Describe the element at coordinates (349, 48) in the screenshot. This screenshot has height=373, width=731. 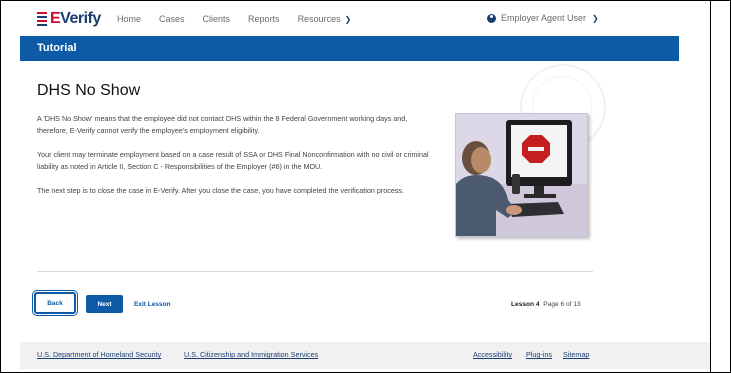
I see `tutorial-banner: Tutorial` at that location.